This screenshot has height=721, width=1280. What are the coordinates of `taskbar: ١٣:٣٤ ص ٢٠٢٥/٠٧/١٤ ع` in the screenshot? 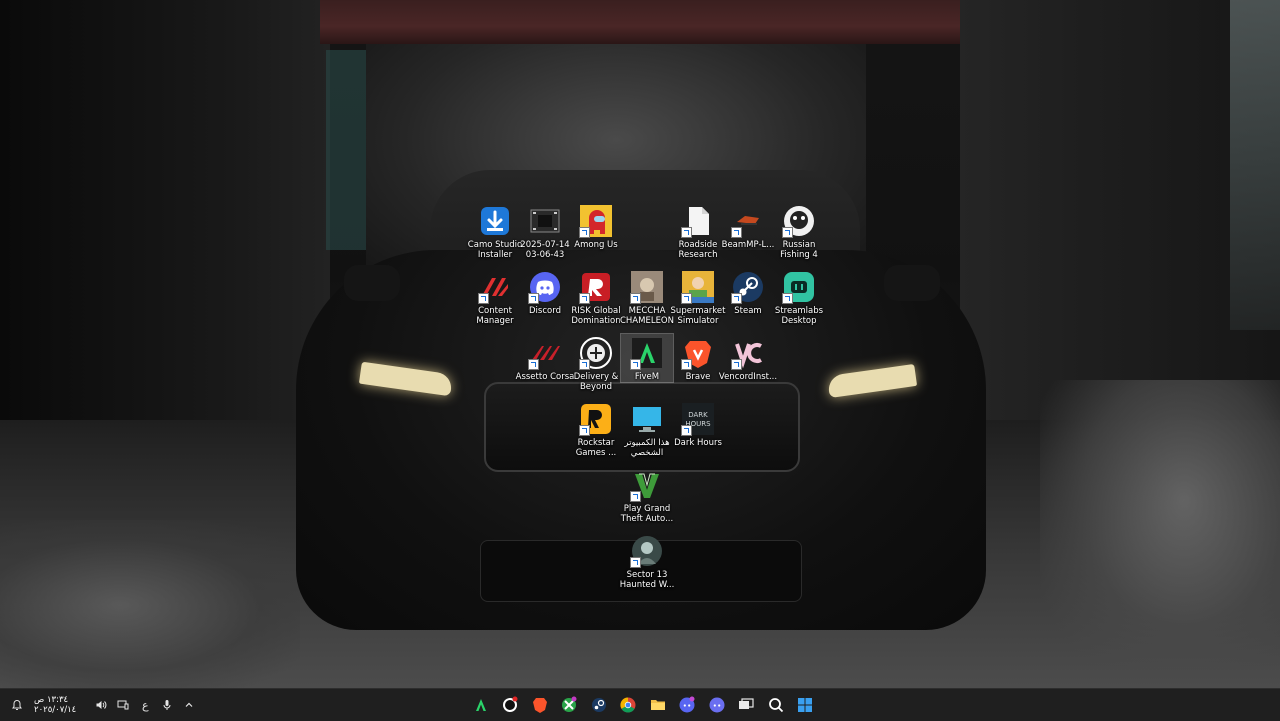 It's located at (640, 704).